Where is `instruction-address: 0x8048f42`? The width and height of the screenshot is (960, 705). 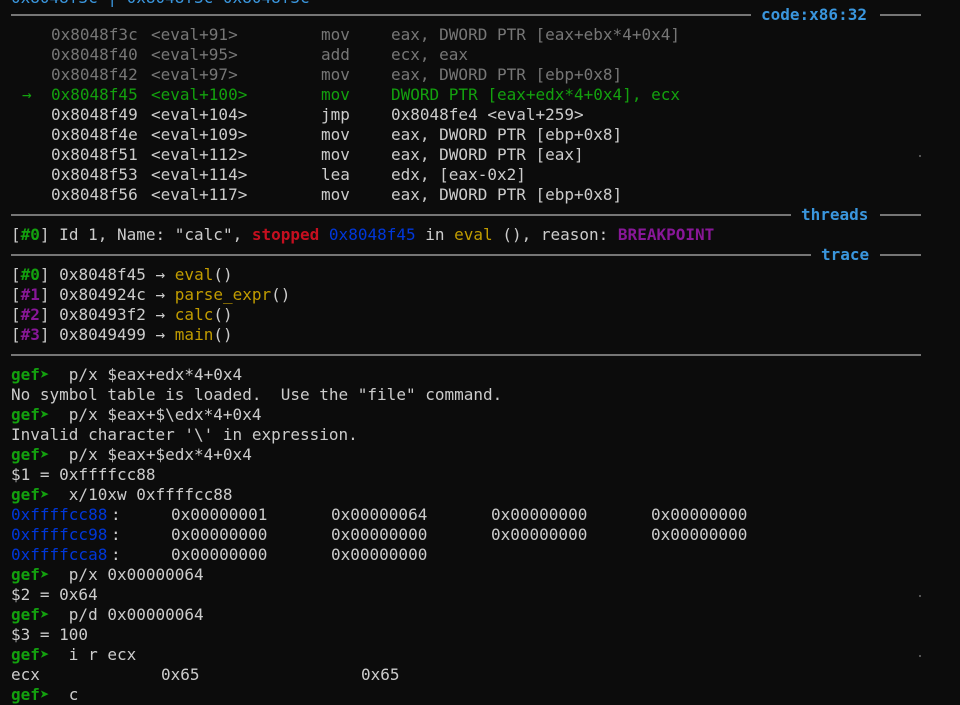 instruction-address: 0x8048f42 is located at coordinates (94, 74).